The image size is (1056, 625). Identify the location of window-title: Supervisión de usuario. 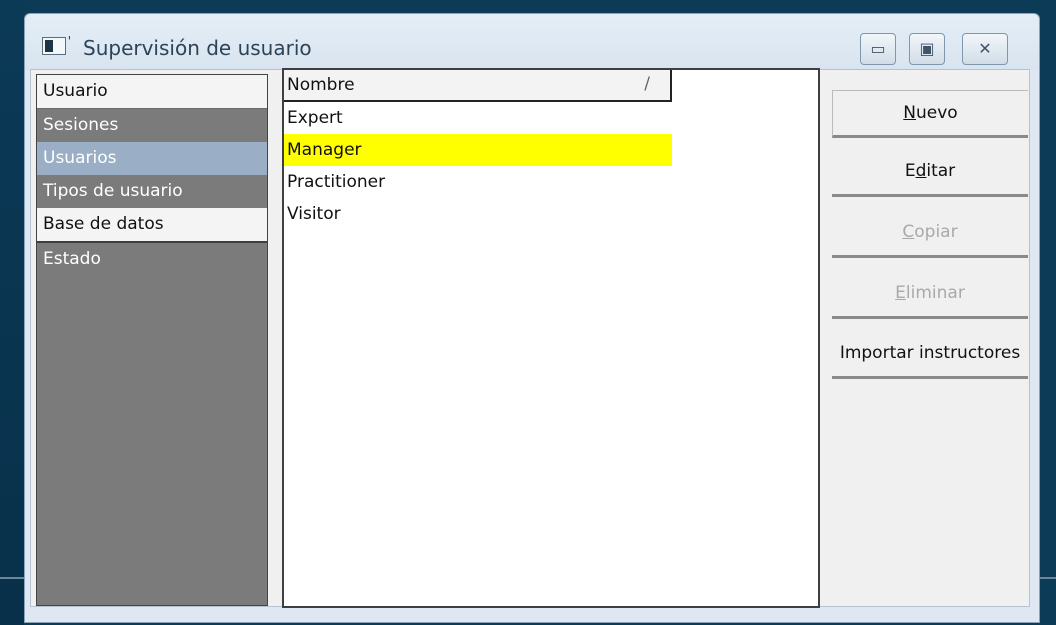
(197, 48).